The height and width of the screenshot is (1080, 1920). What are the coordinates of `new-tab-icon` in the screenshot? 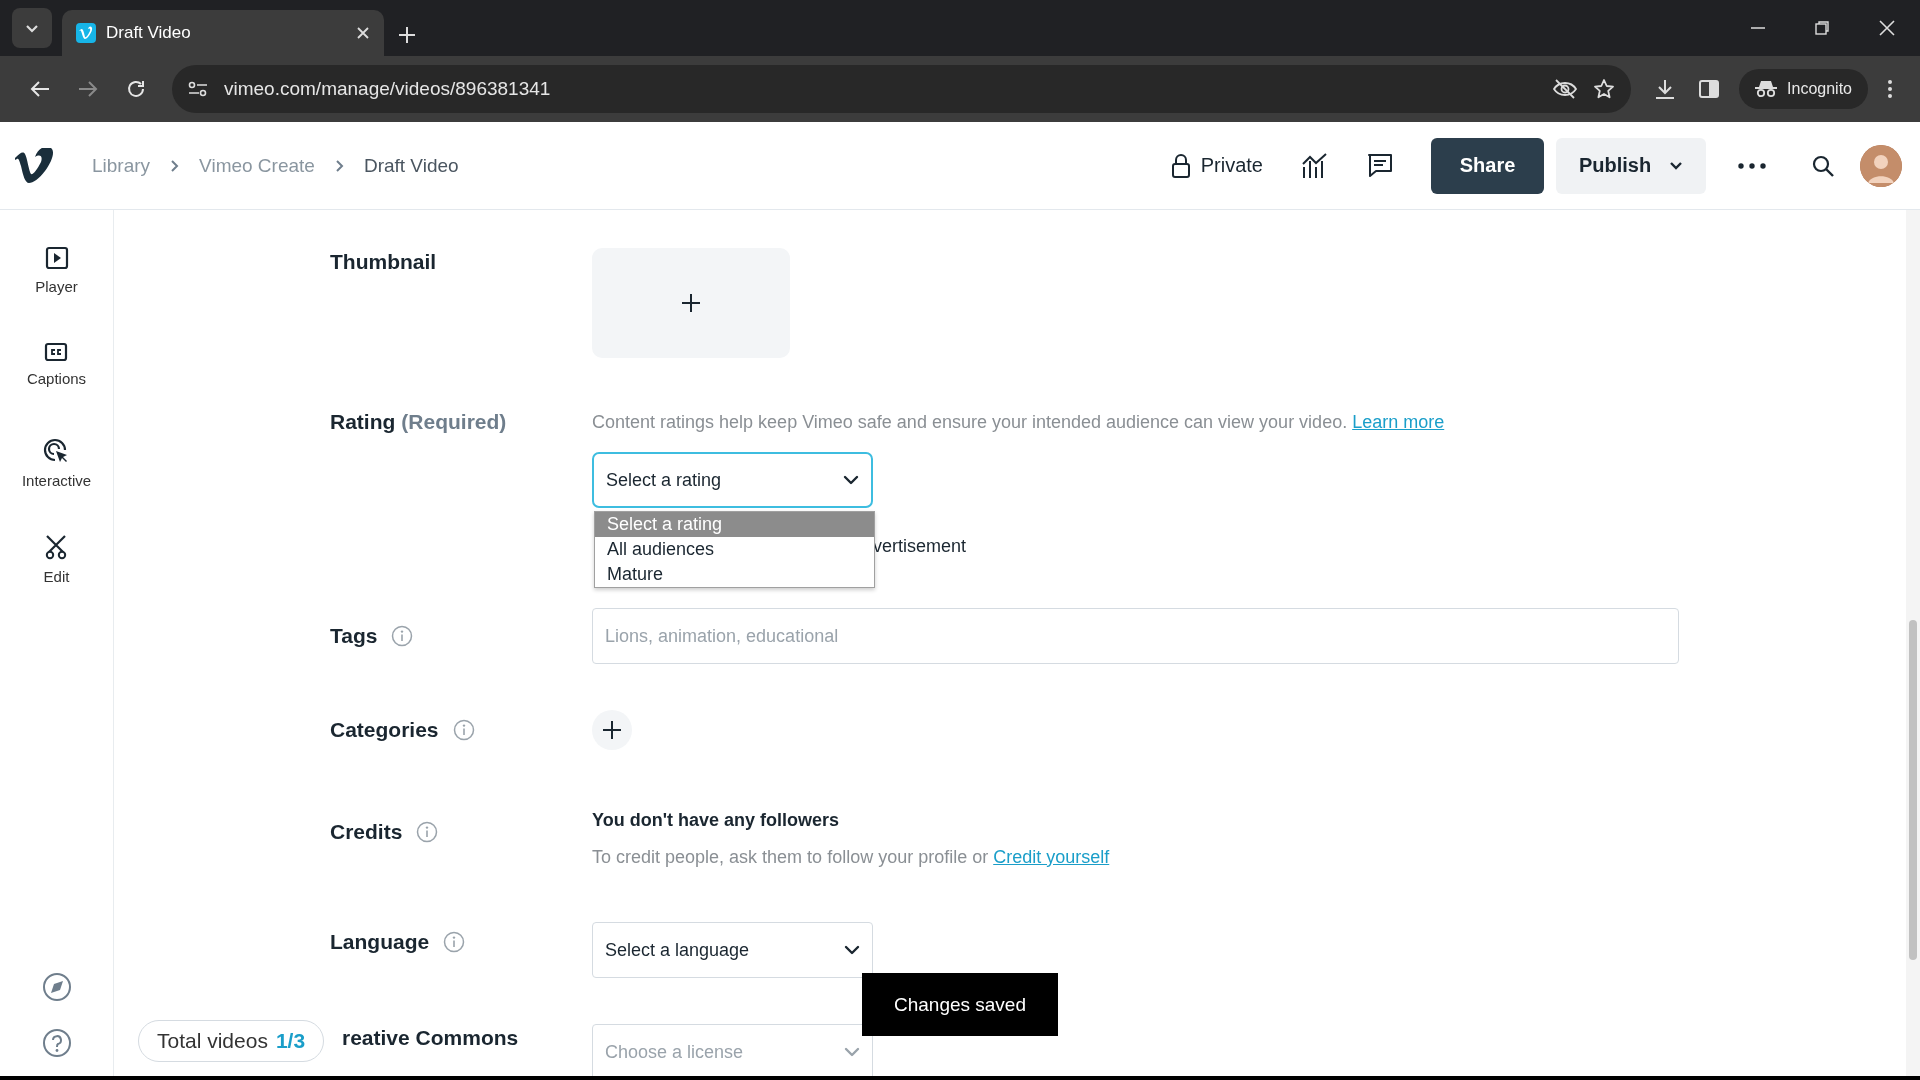 It's located at (407, 35).